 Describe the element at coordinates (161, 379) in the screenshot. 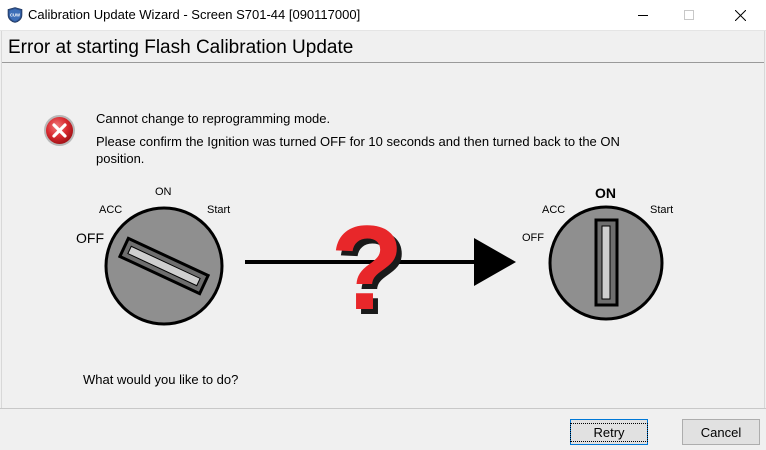

I see `action-prompt: What would you like to do?` at that location.